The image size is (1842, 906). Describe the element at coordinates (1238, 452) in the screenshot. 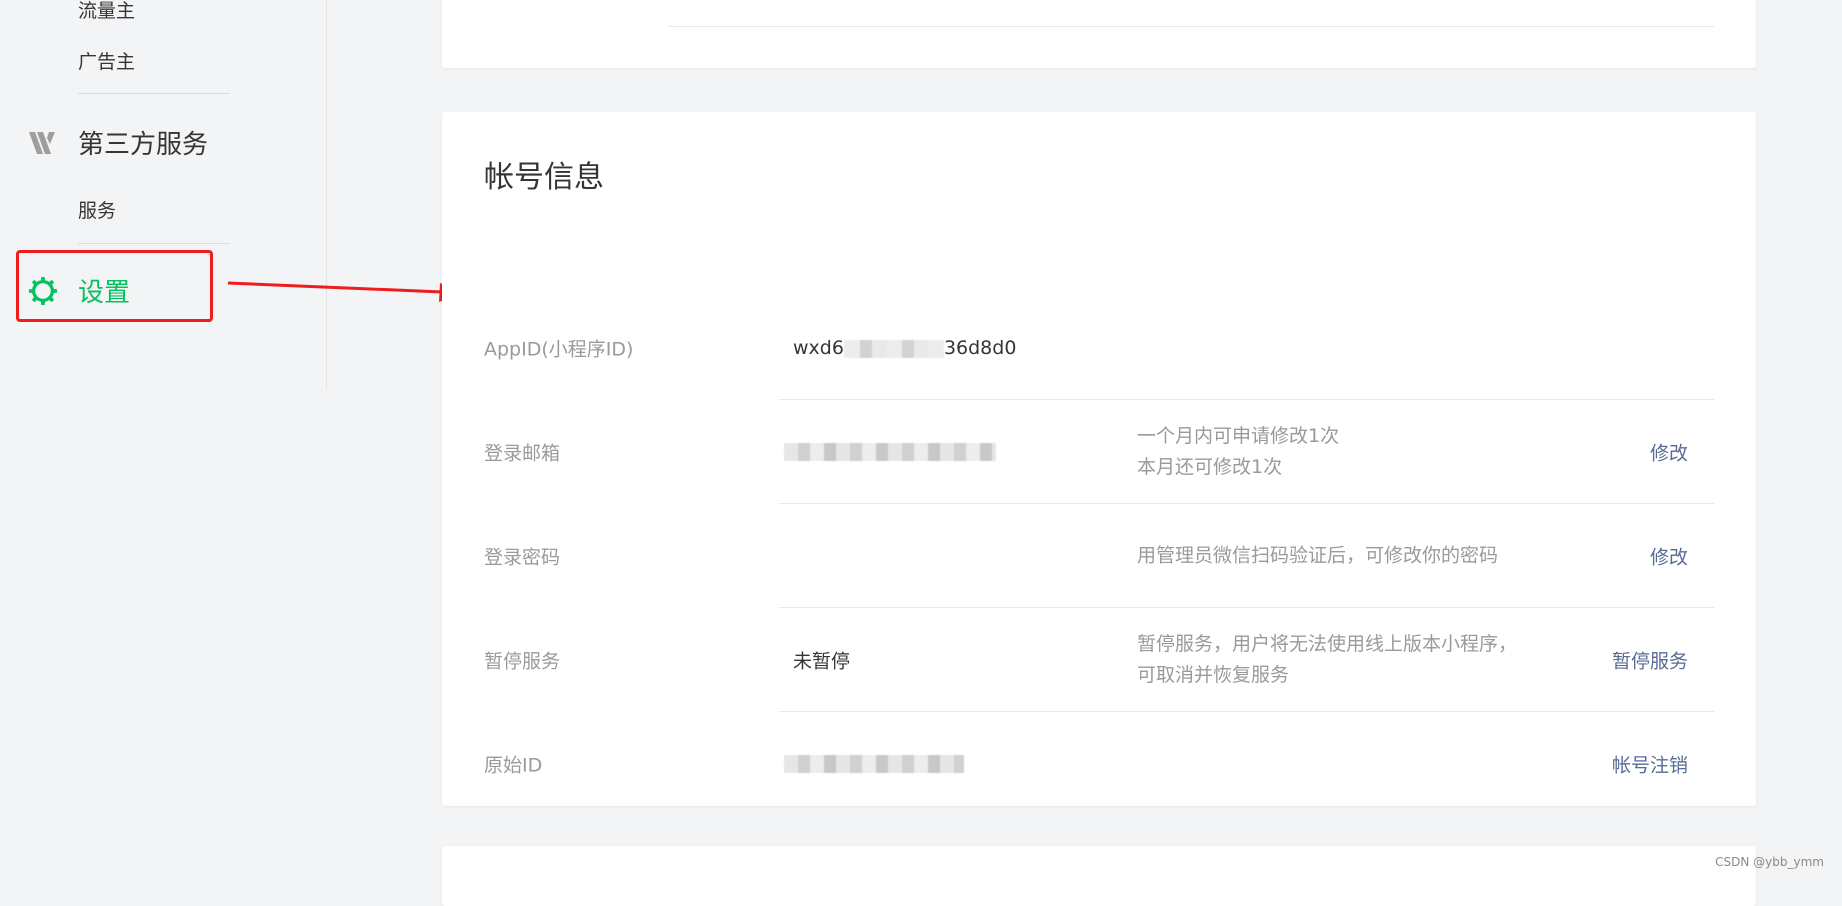

I see `row-description: 一个月内可申请修改1次 本月还可修改1次` at that location.